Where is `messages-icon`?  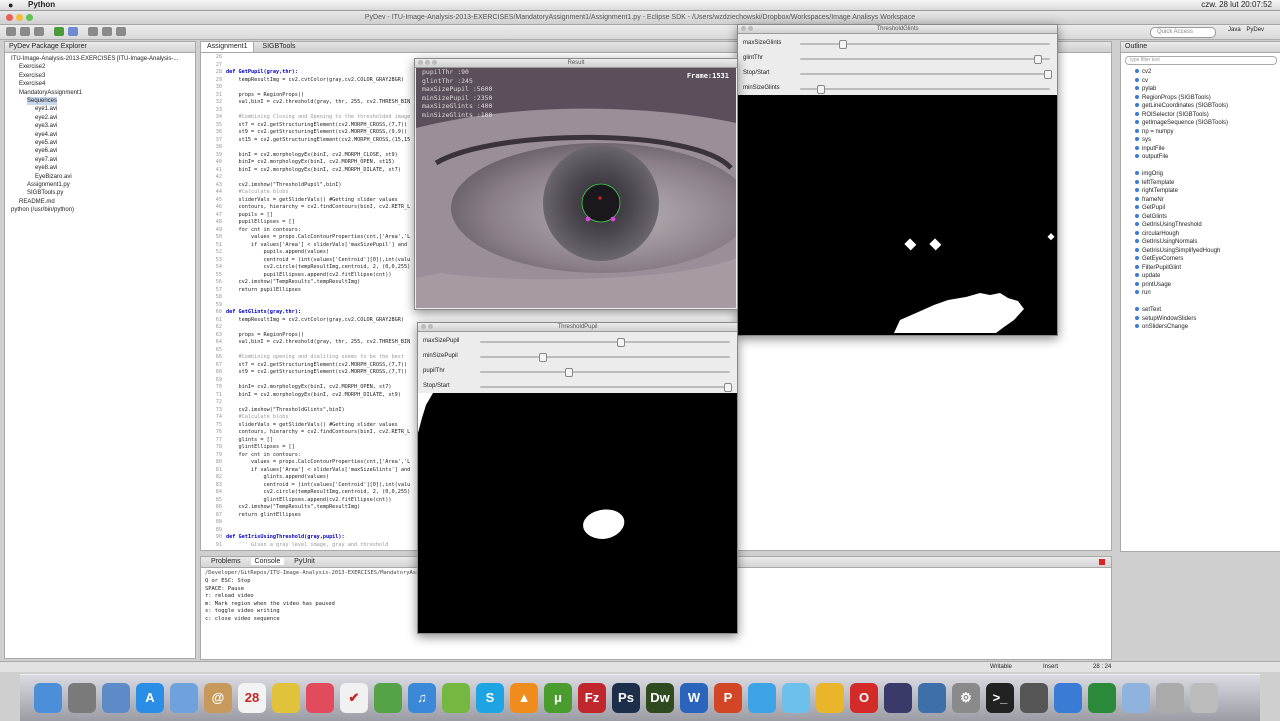 messages-icon is located at coordinates (796, 698).